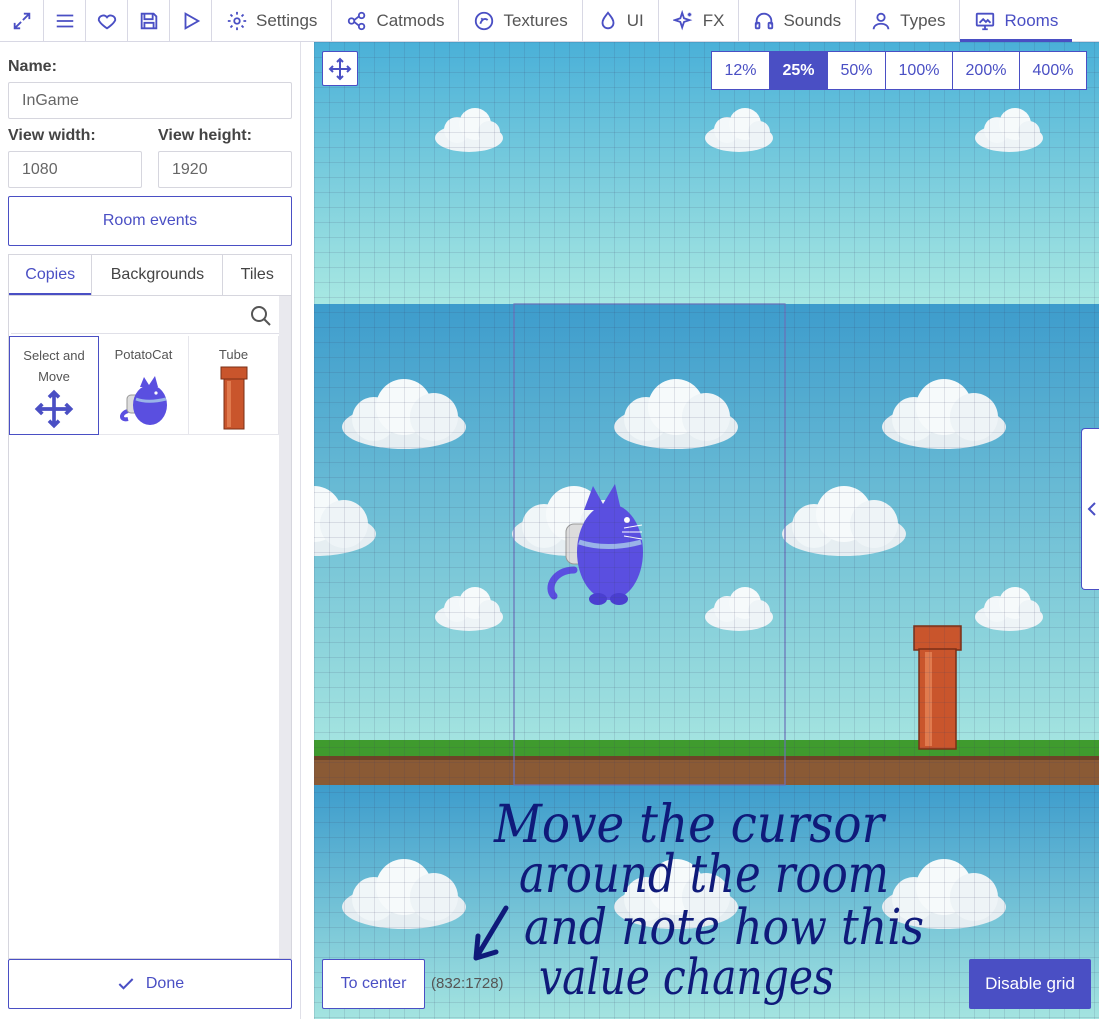 This screenshot has width=1099, height=1019. What do you see at coordinates (608, 20) in the screenshot?
I see `droplet-icon` at bounding box center [608, 20].